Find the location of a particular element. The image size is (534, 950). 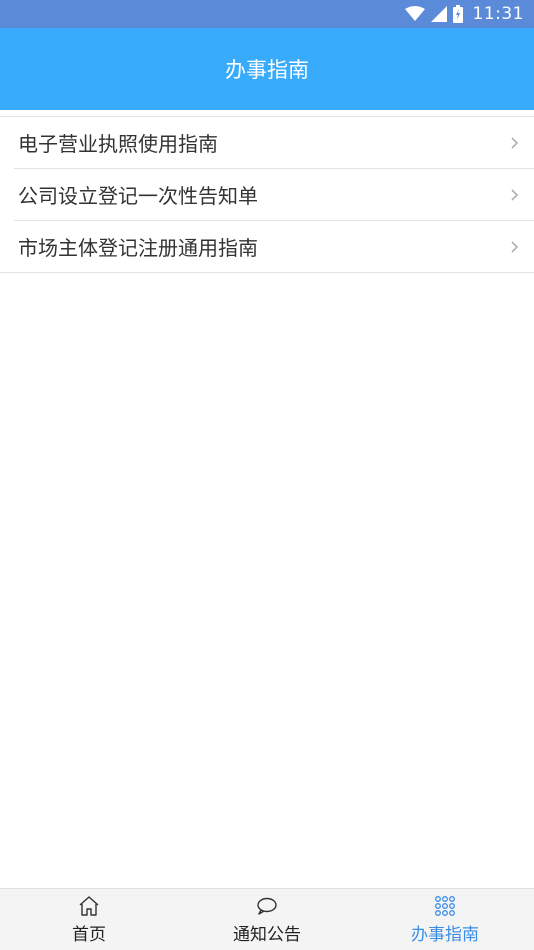

guide-item-company-registration: 公司设立登记一次性告知单 is located at coordinates (274, 195).